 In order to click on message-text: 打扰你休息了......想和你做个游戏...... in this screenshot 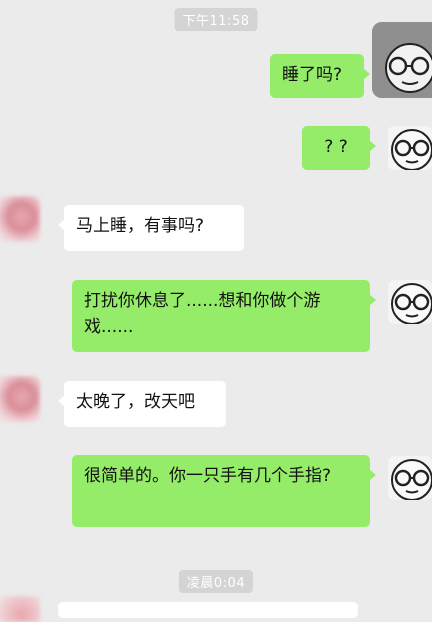, I will do `click(202, 314)`.